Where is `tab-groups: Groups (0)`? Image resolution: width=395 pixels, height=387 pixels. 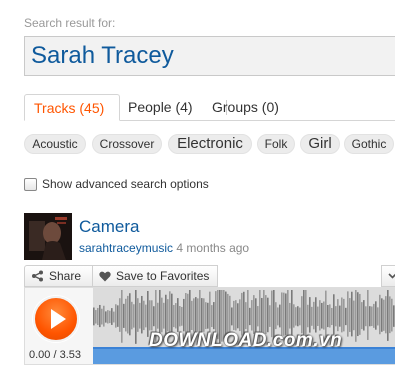 tab-groups: Groups (0) is located at coordinates (245, 107).